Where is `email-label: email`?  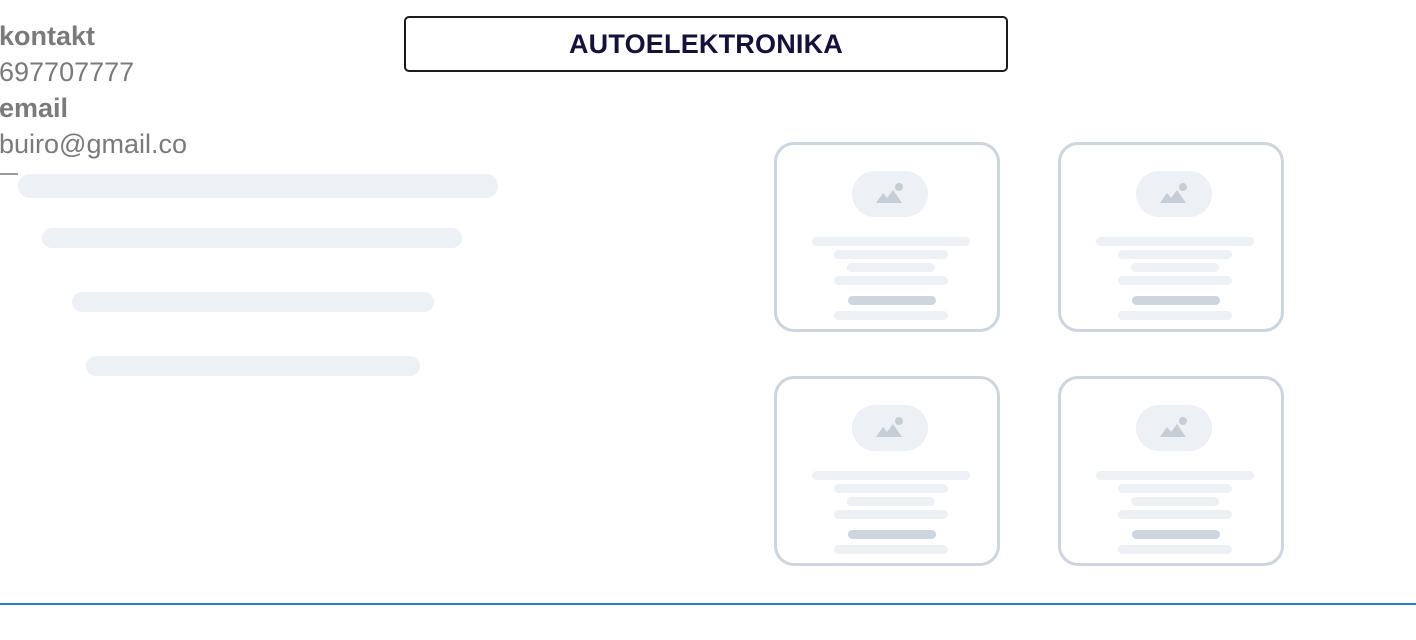
email-label: email is located at coordinates (34, 108).